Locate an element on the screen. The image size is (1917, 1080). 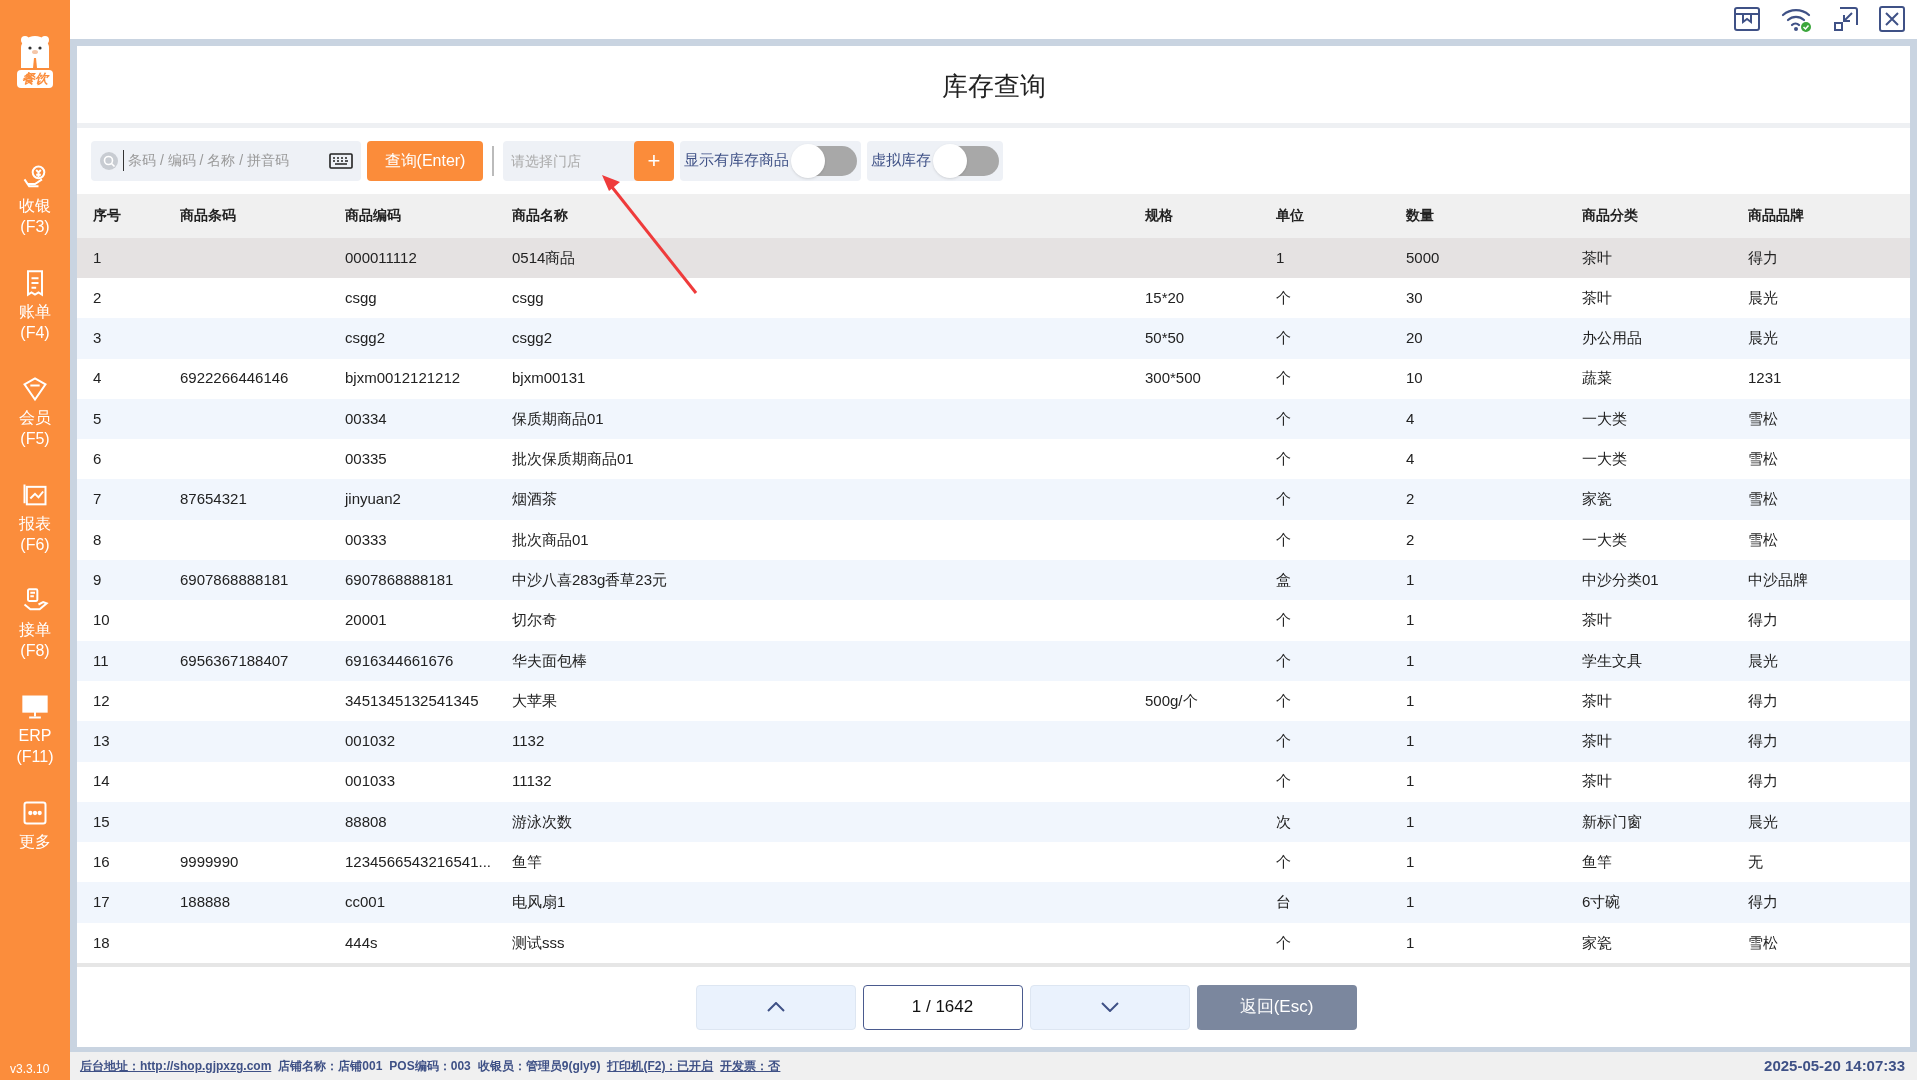
search-icon is located at coordinates (109, 160).